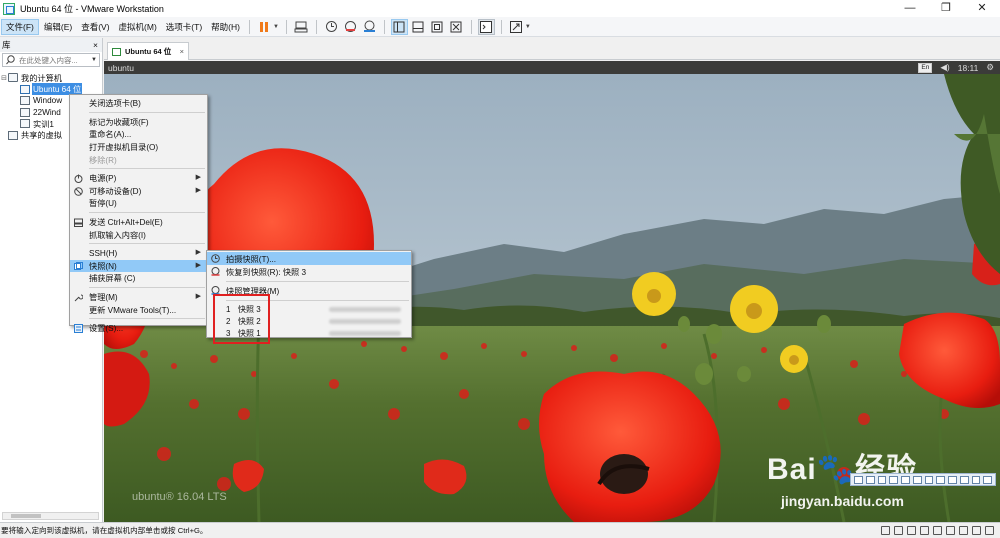 The height and width of the screenshot is (538, 1000). Describe the element at coordinates (911, 530) in the screenshot. I see `floppy-icon` at that location.